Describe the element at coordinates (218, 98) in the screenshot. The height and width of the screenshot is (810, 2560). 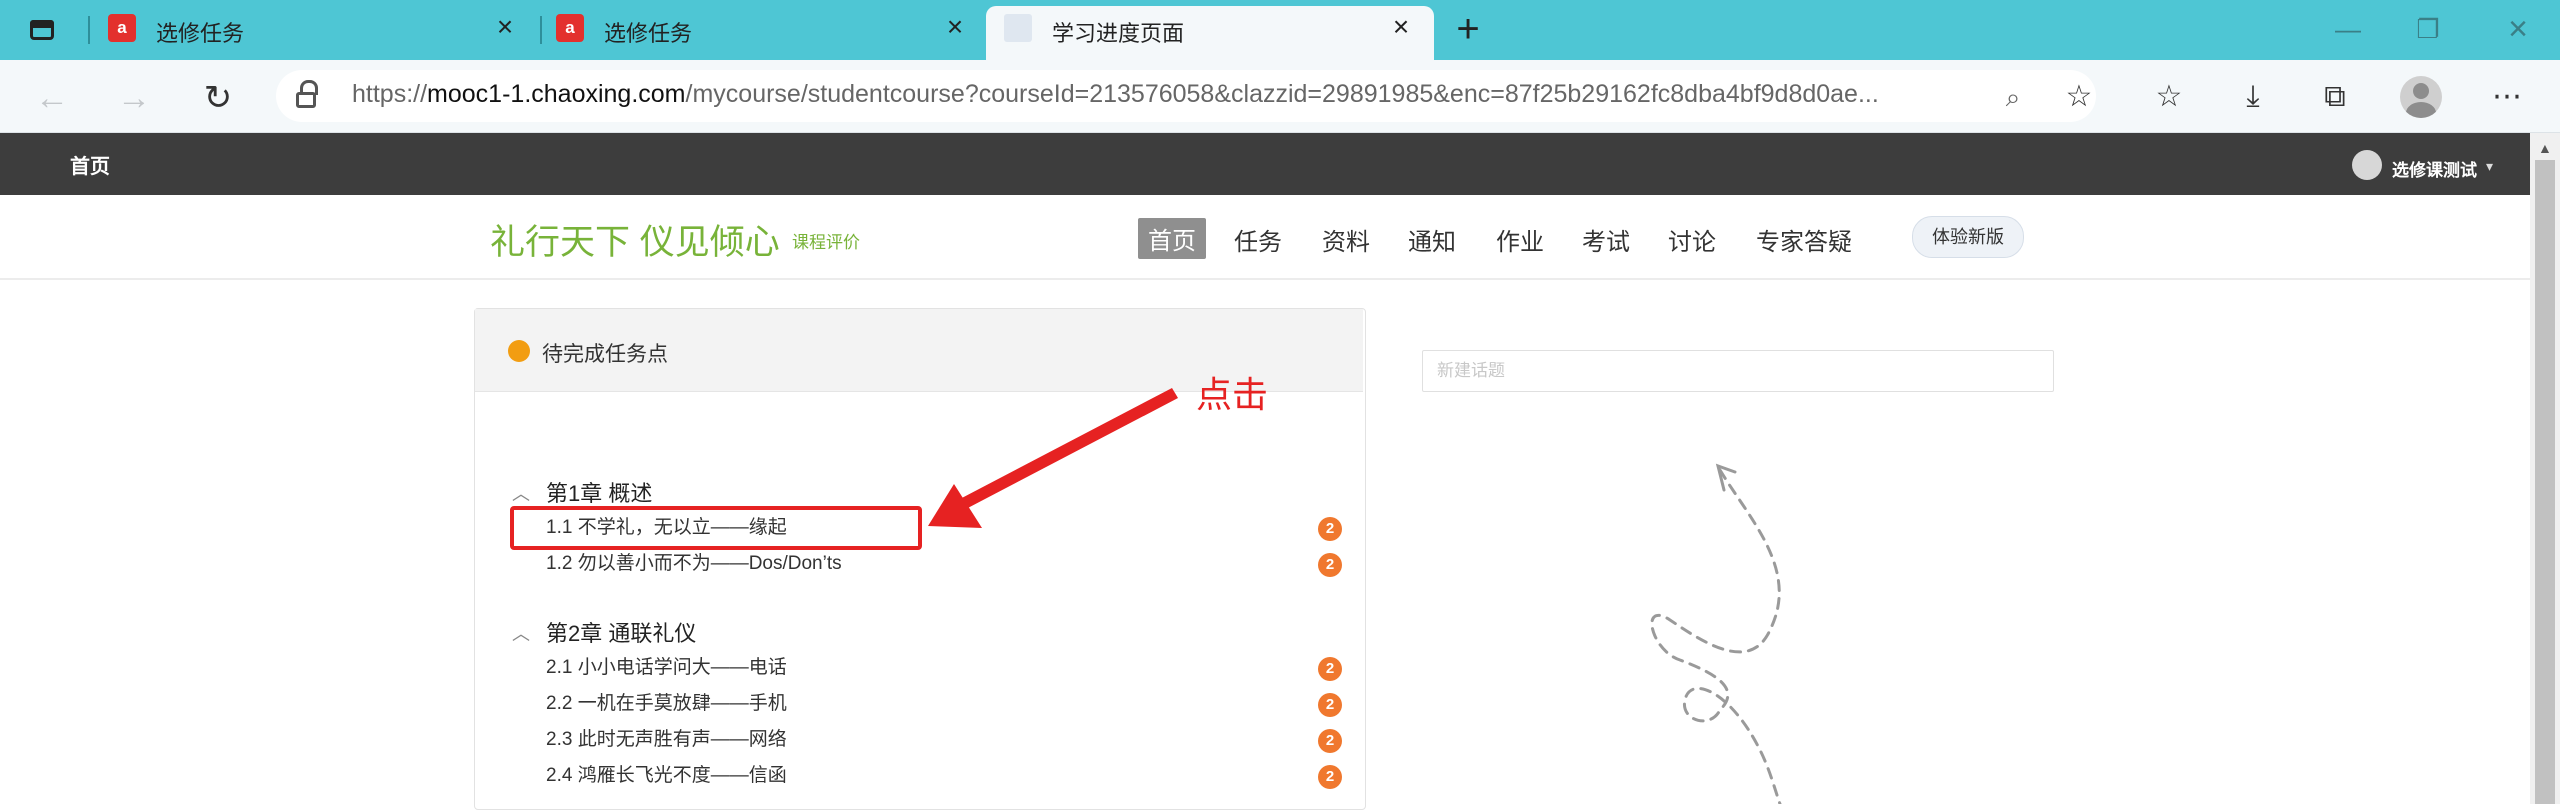
I see `reload-icon: ↻` at that location.